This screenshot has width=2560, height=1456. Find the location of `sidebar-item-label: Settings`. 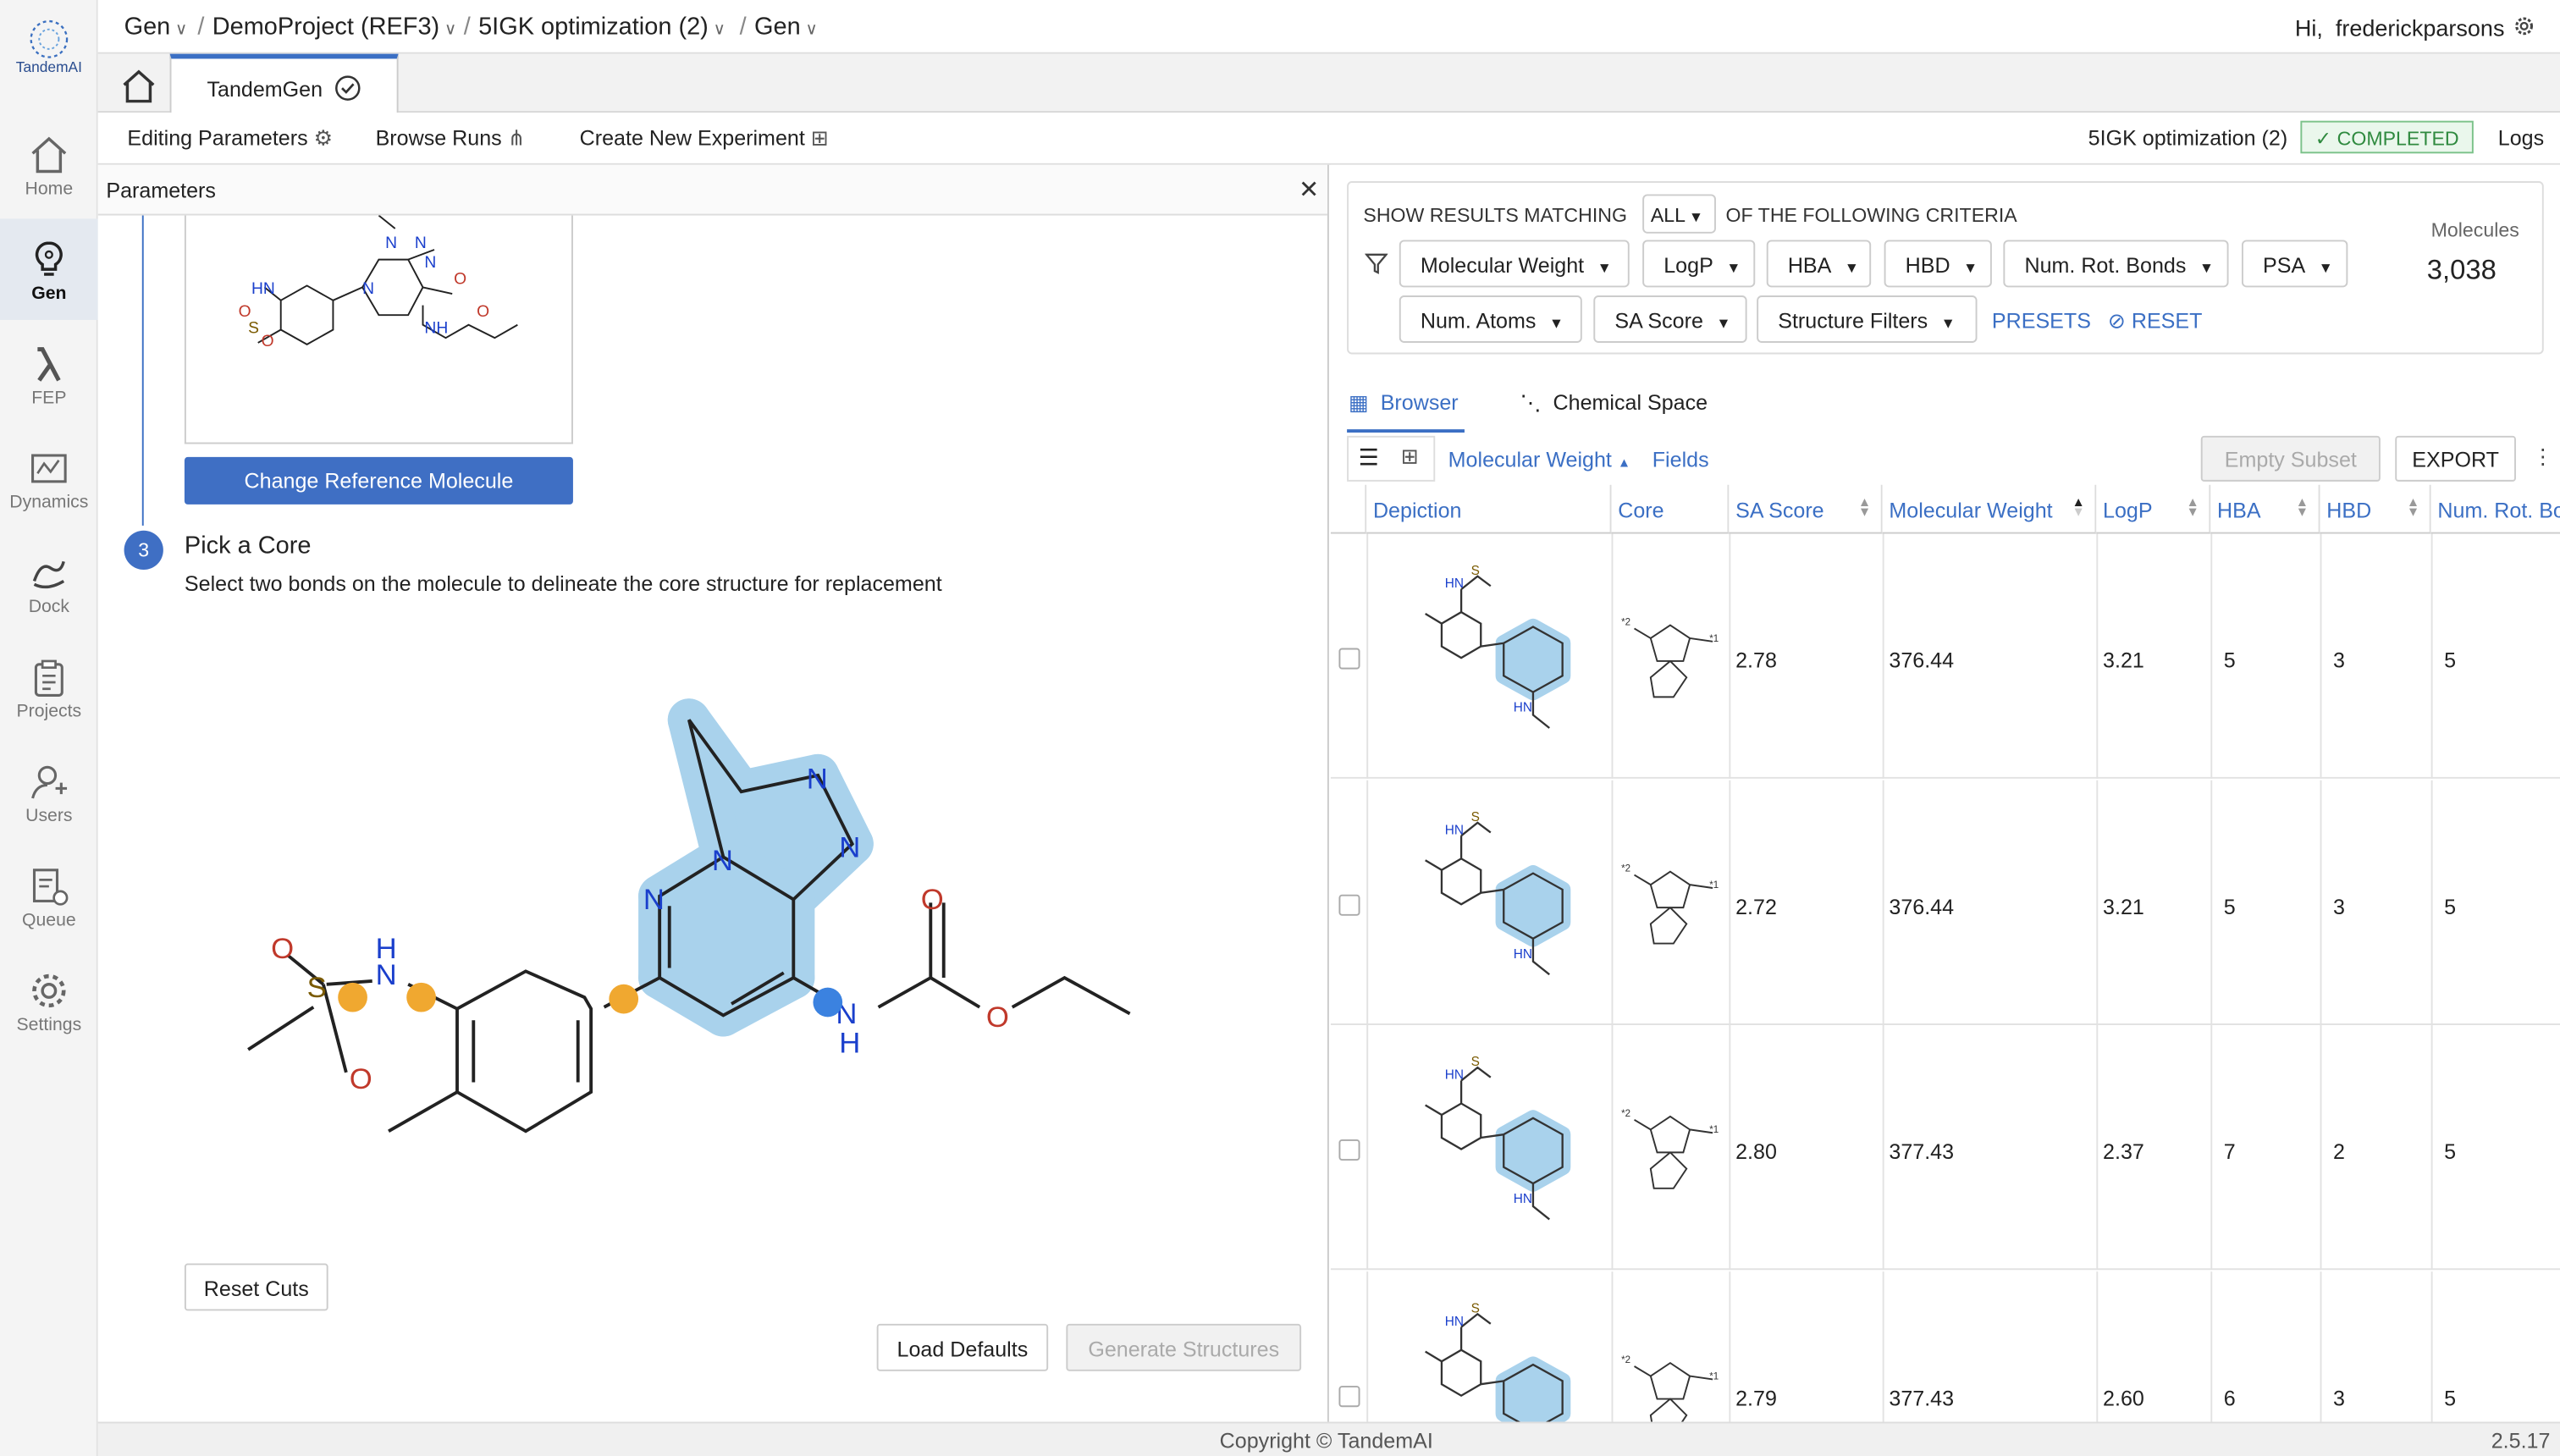

sidebar-item-label: Settings is located at coordinates (49, 1025).